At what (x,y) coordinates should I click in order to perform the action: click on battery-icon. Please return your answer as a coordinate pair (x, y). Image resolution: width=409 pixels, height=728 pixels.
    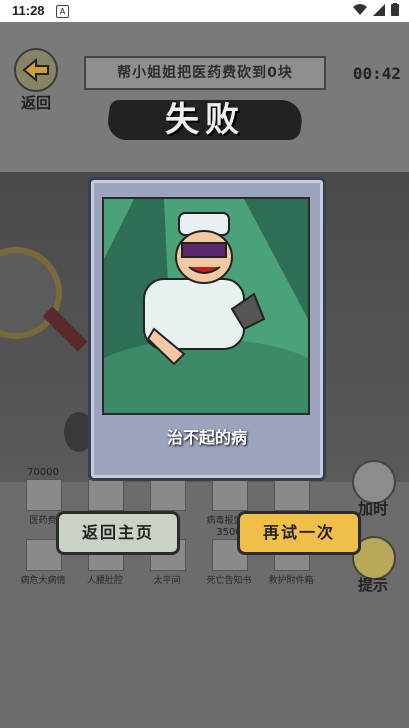
    Looking at the image, I should click on (395, 9).